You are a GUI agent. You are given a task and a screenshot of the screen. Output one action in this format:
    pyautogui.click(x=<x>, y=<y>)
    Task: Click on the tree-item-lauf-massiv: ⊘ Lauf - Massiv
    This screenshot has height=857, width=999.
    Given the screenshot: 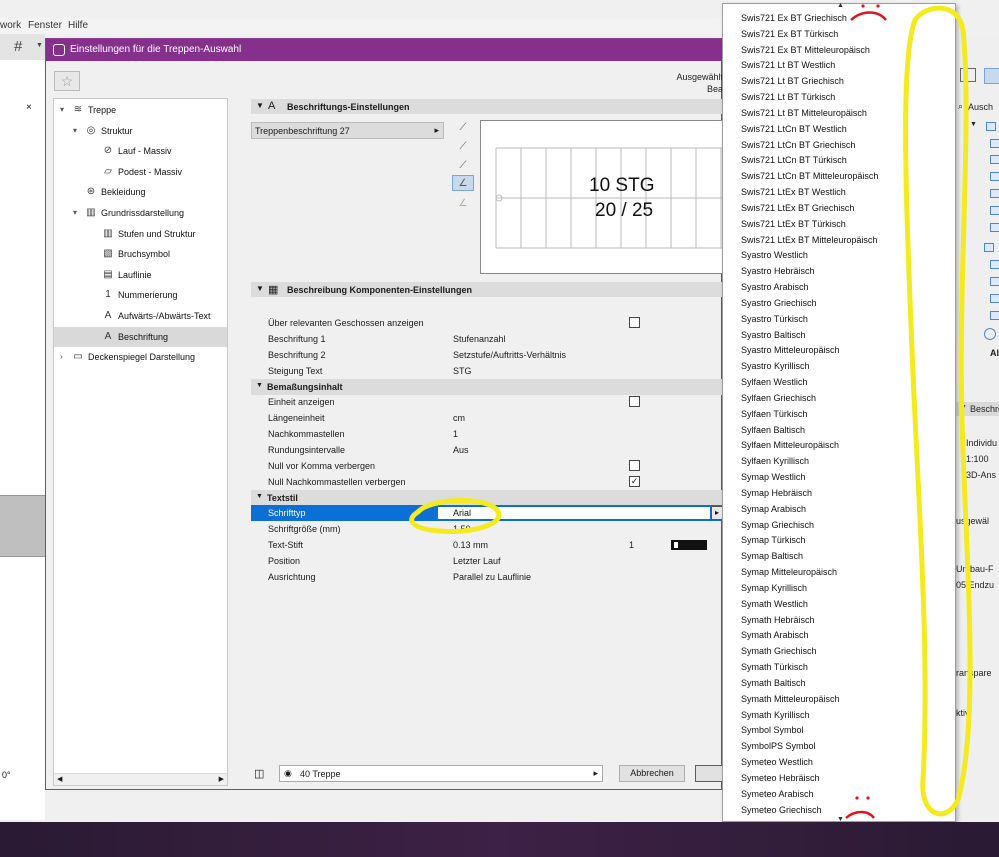 What is the action you would take?
    pyautogui.click(x=140, y=151)
    